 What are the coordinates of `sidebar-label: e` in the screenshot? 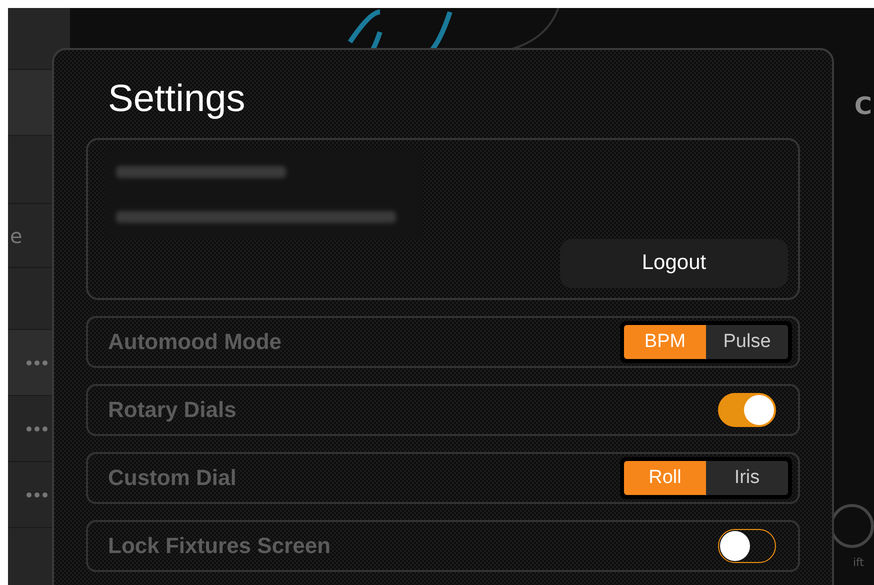 It's located at (16, 236).